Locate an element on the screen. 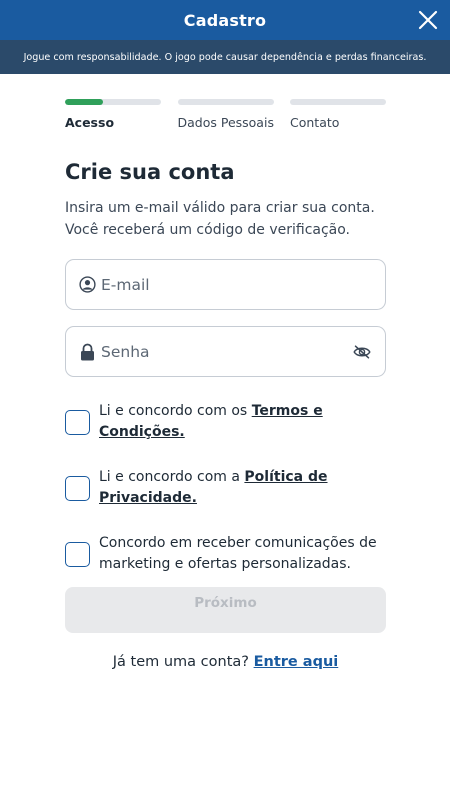  page-title: Cadastro is located at coordinates (225, 20).